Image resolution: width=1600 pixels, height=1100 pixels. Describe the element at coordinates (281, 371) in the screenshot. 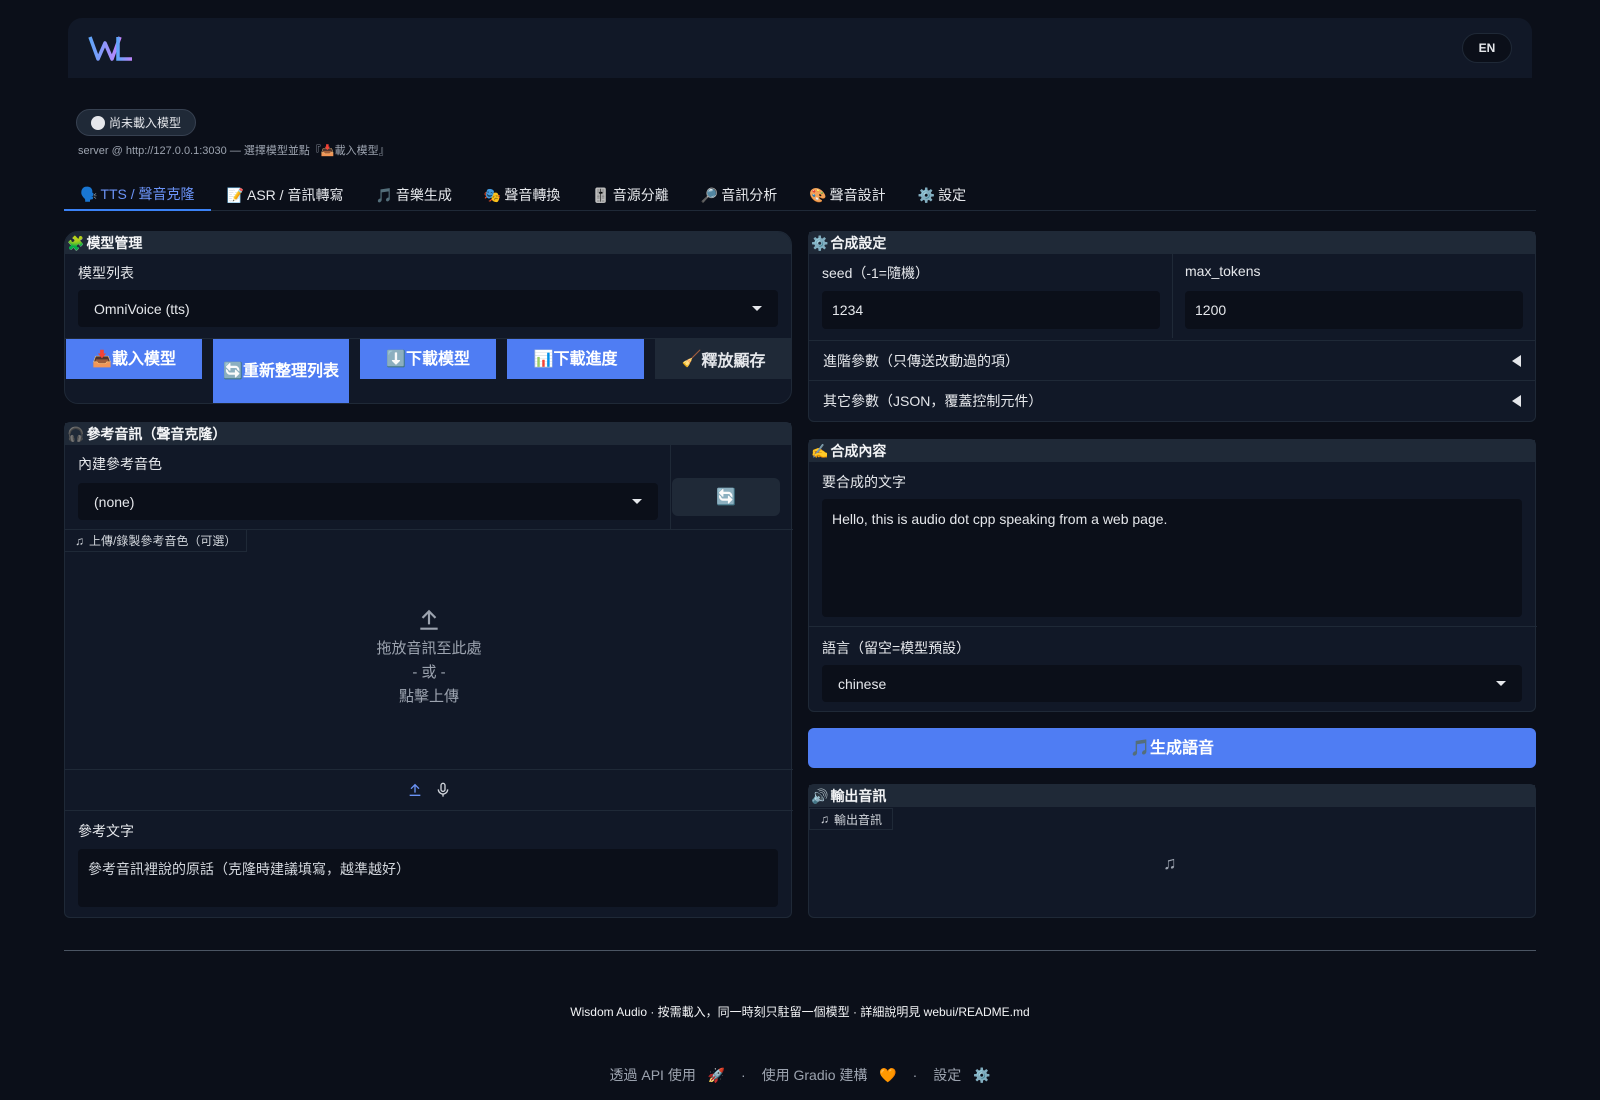

I see `refresh-list-button: 🔄重新整理列表` at that location.